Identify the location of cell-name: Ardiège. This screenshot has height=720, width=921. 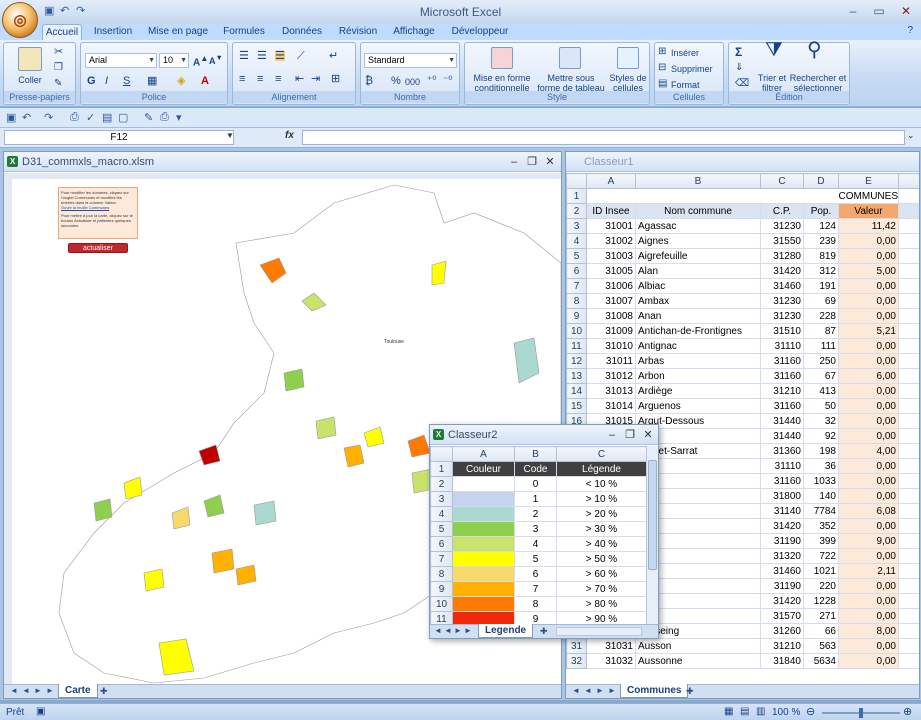
(698, 391).